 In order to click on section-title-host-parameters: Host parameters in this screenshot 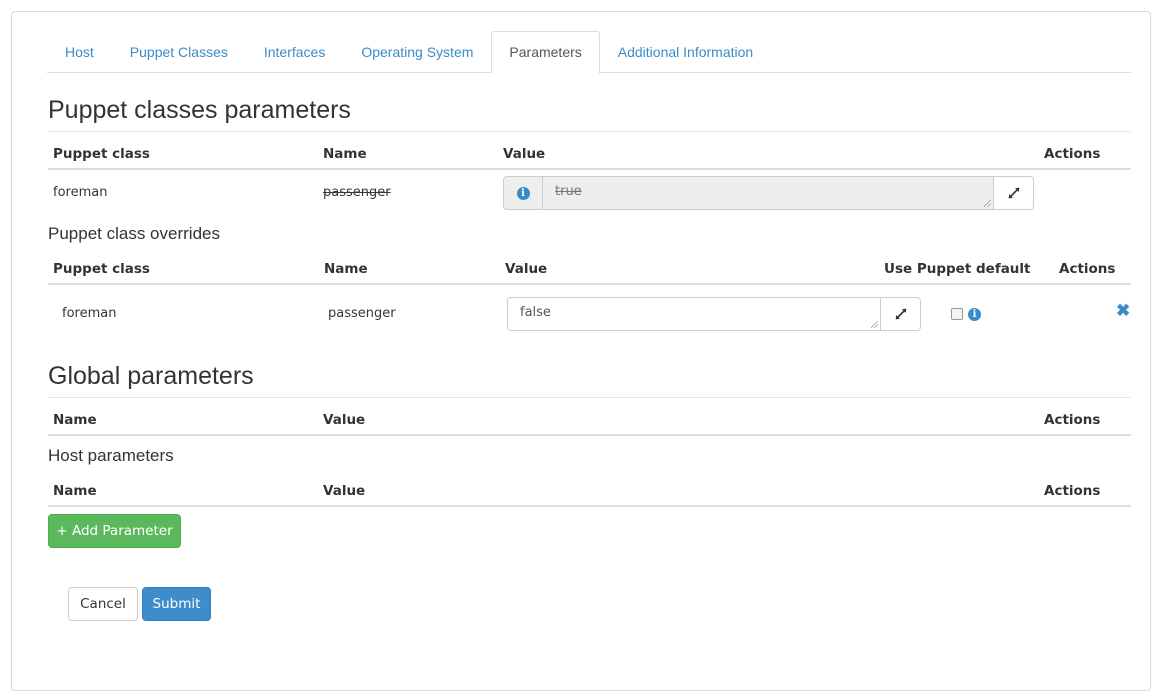, I will do `click(111, 455)`.